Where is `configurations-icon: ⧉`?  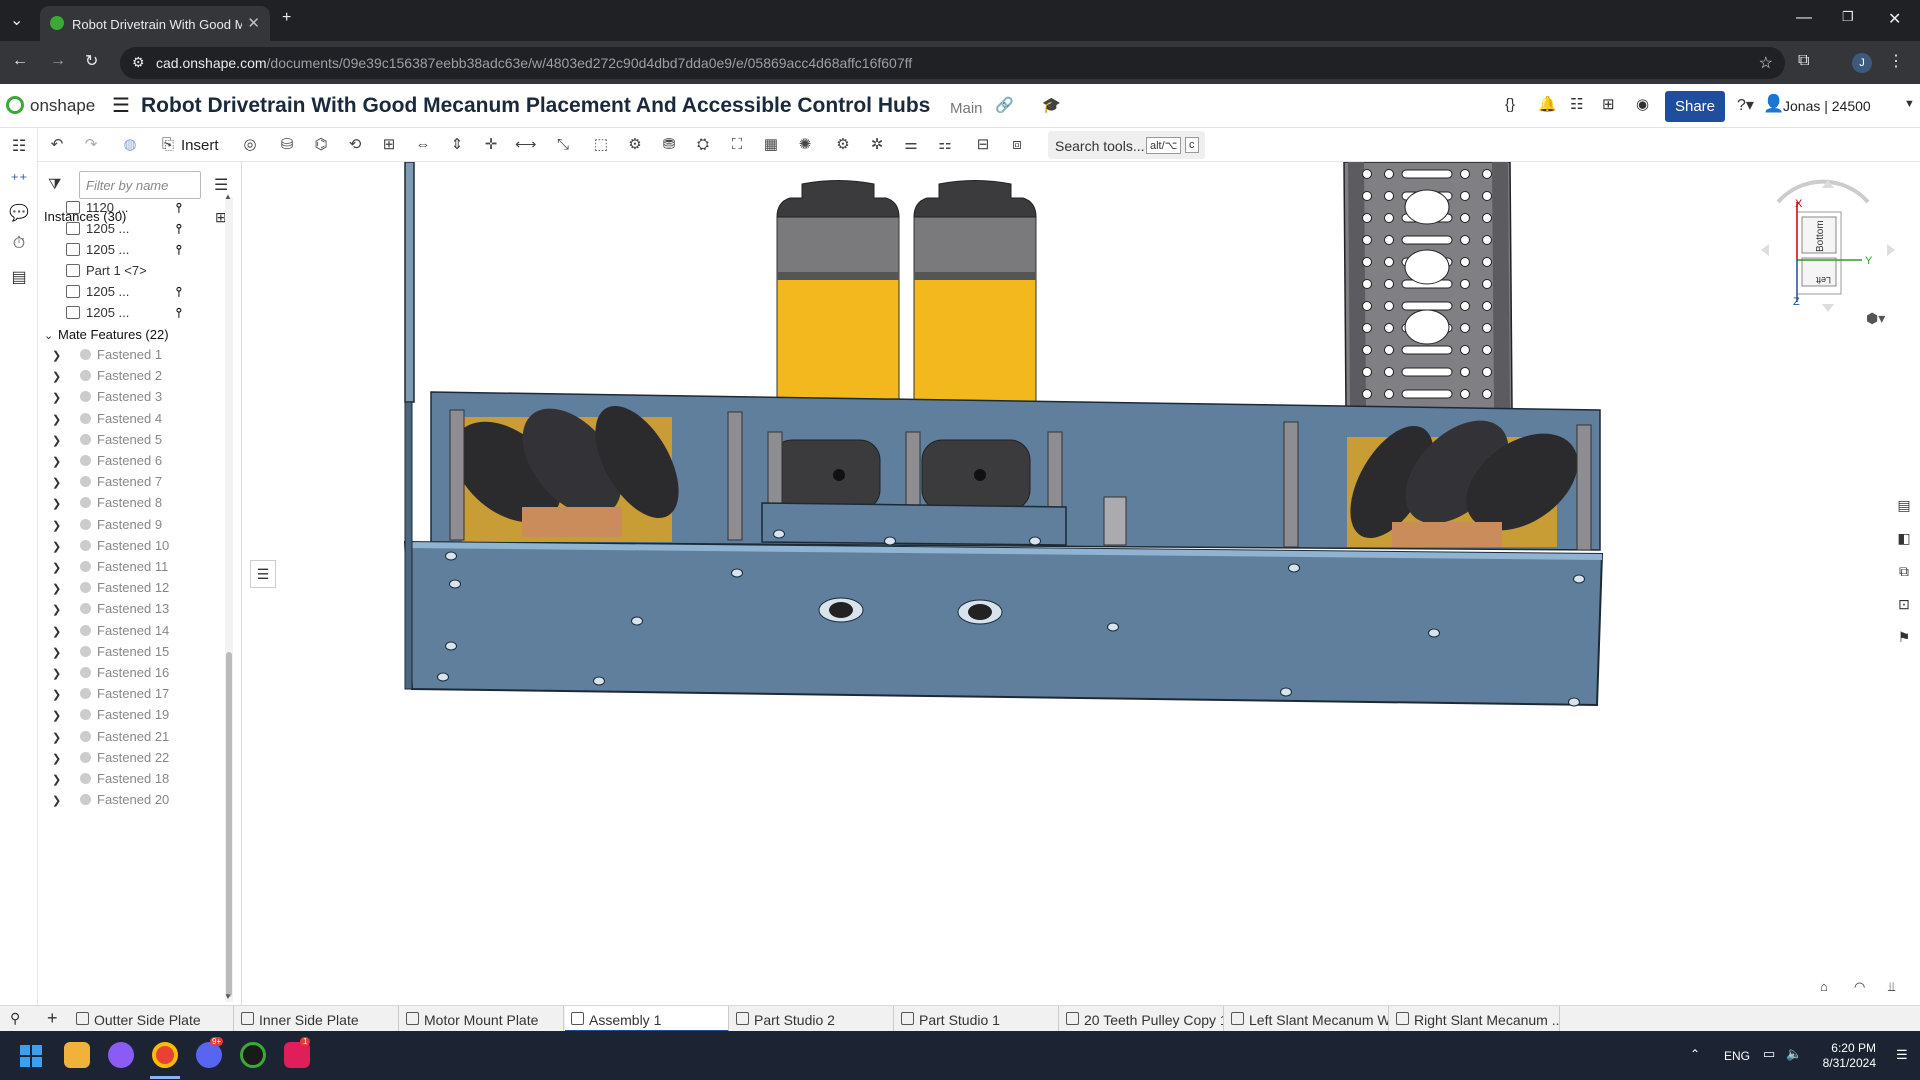
configurations-icon: ⧉ is located at coordinates (1904, 574).